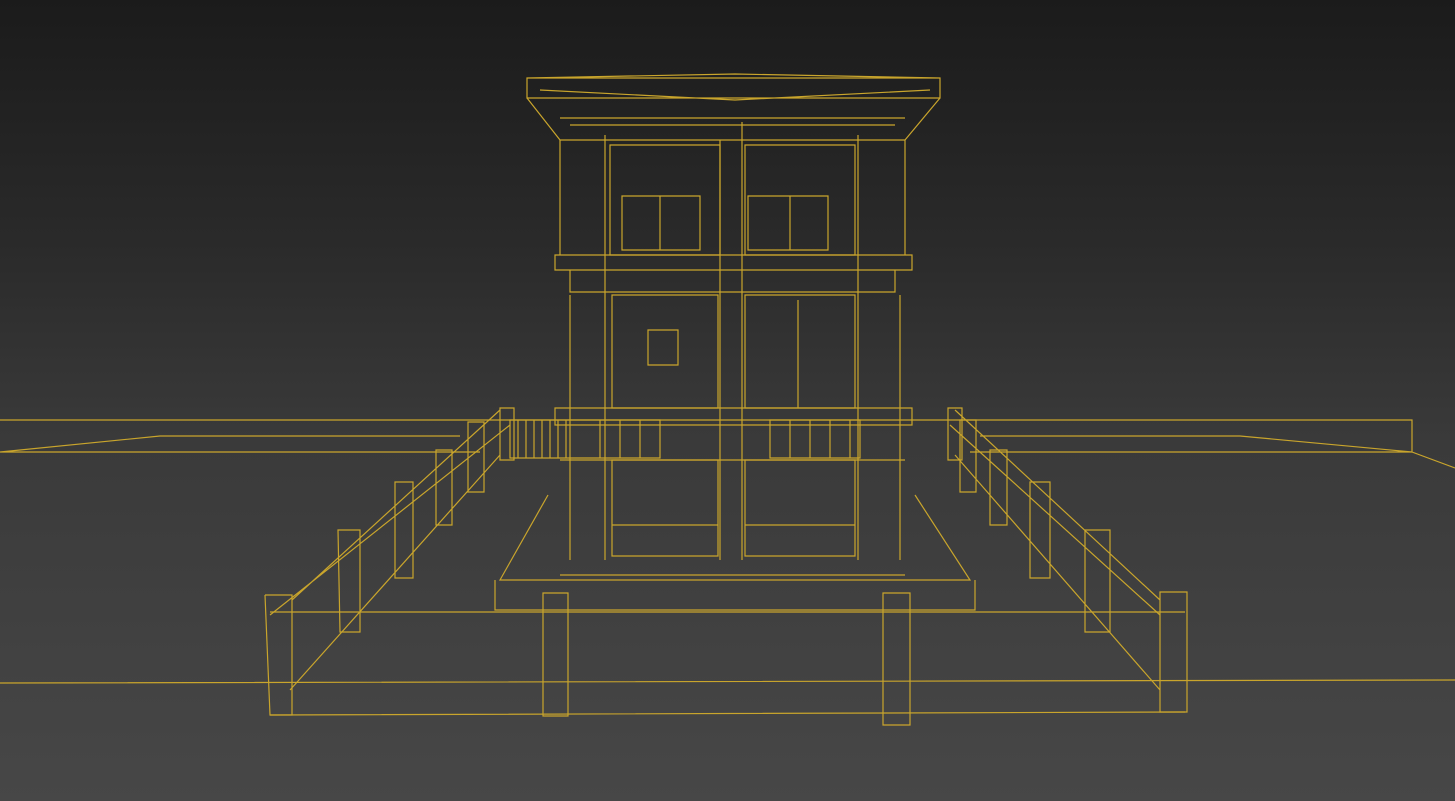  I want to click on fence-left, so click(416, 562).